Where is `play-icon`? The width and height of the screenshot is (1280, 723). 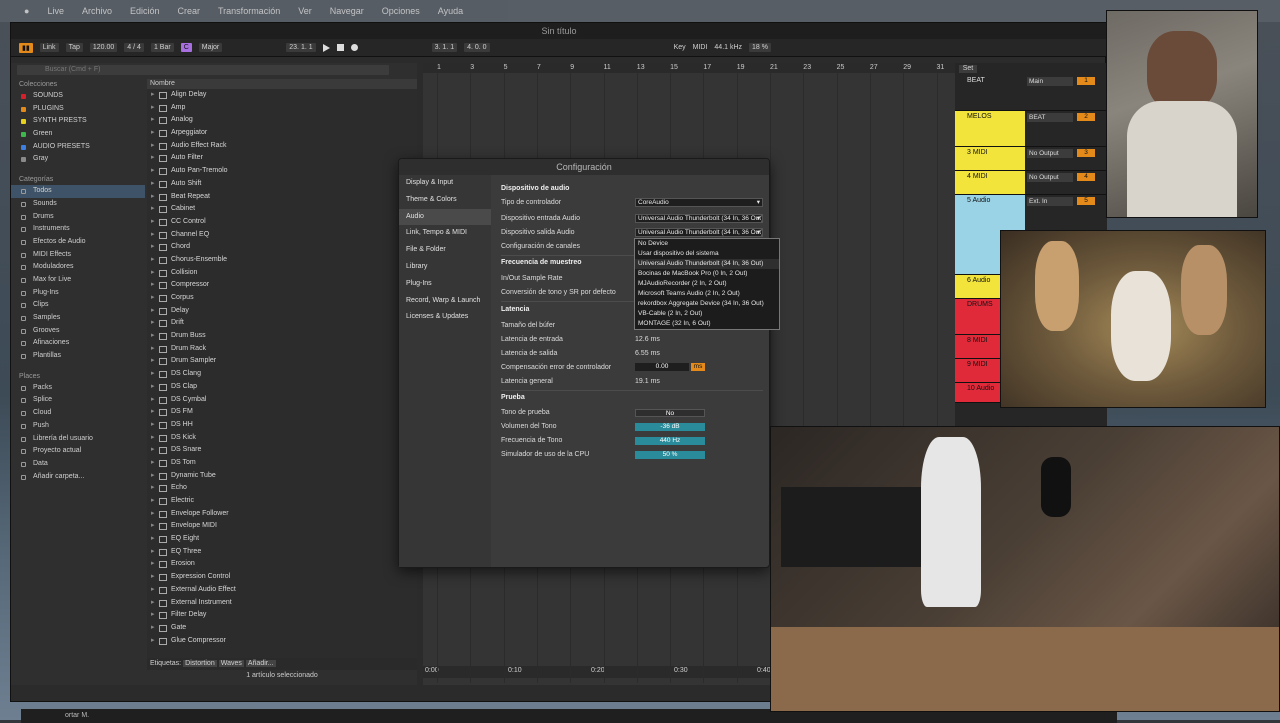
play-icon is located at coordinates (326, 47).